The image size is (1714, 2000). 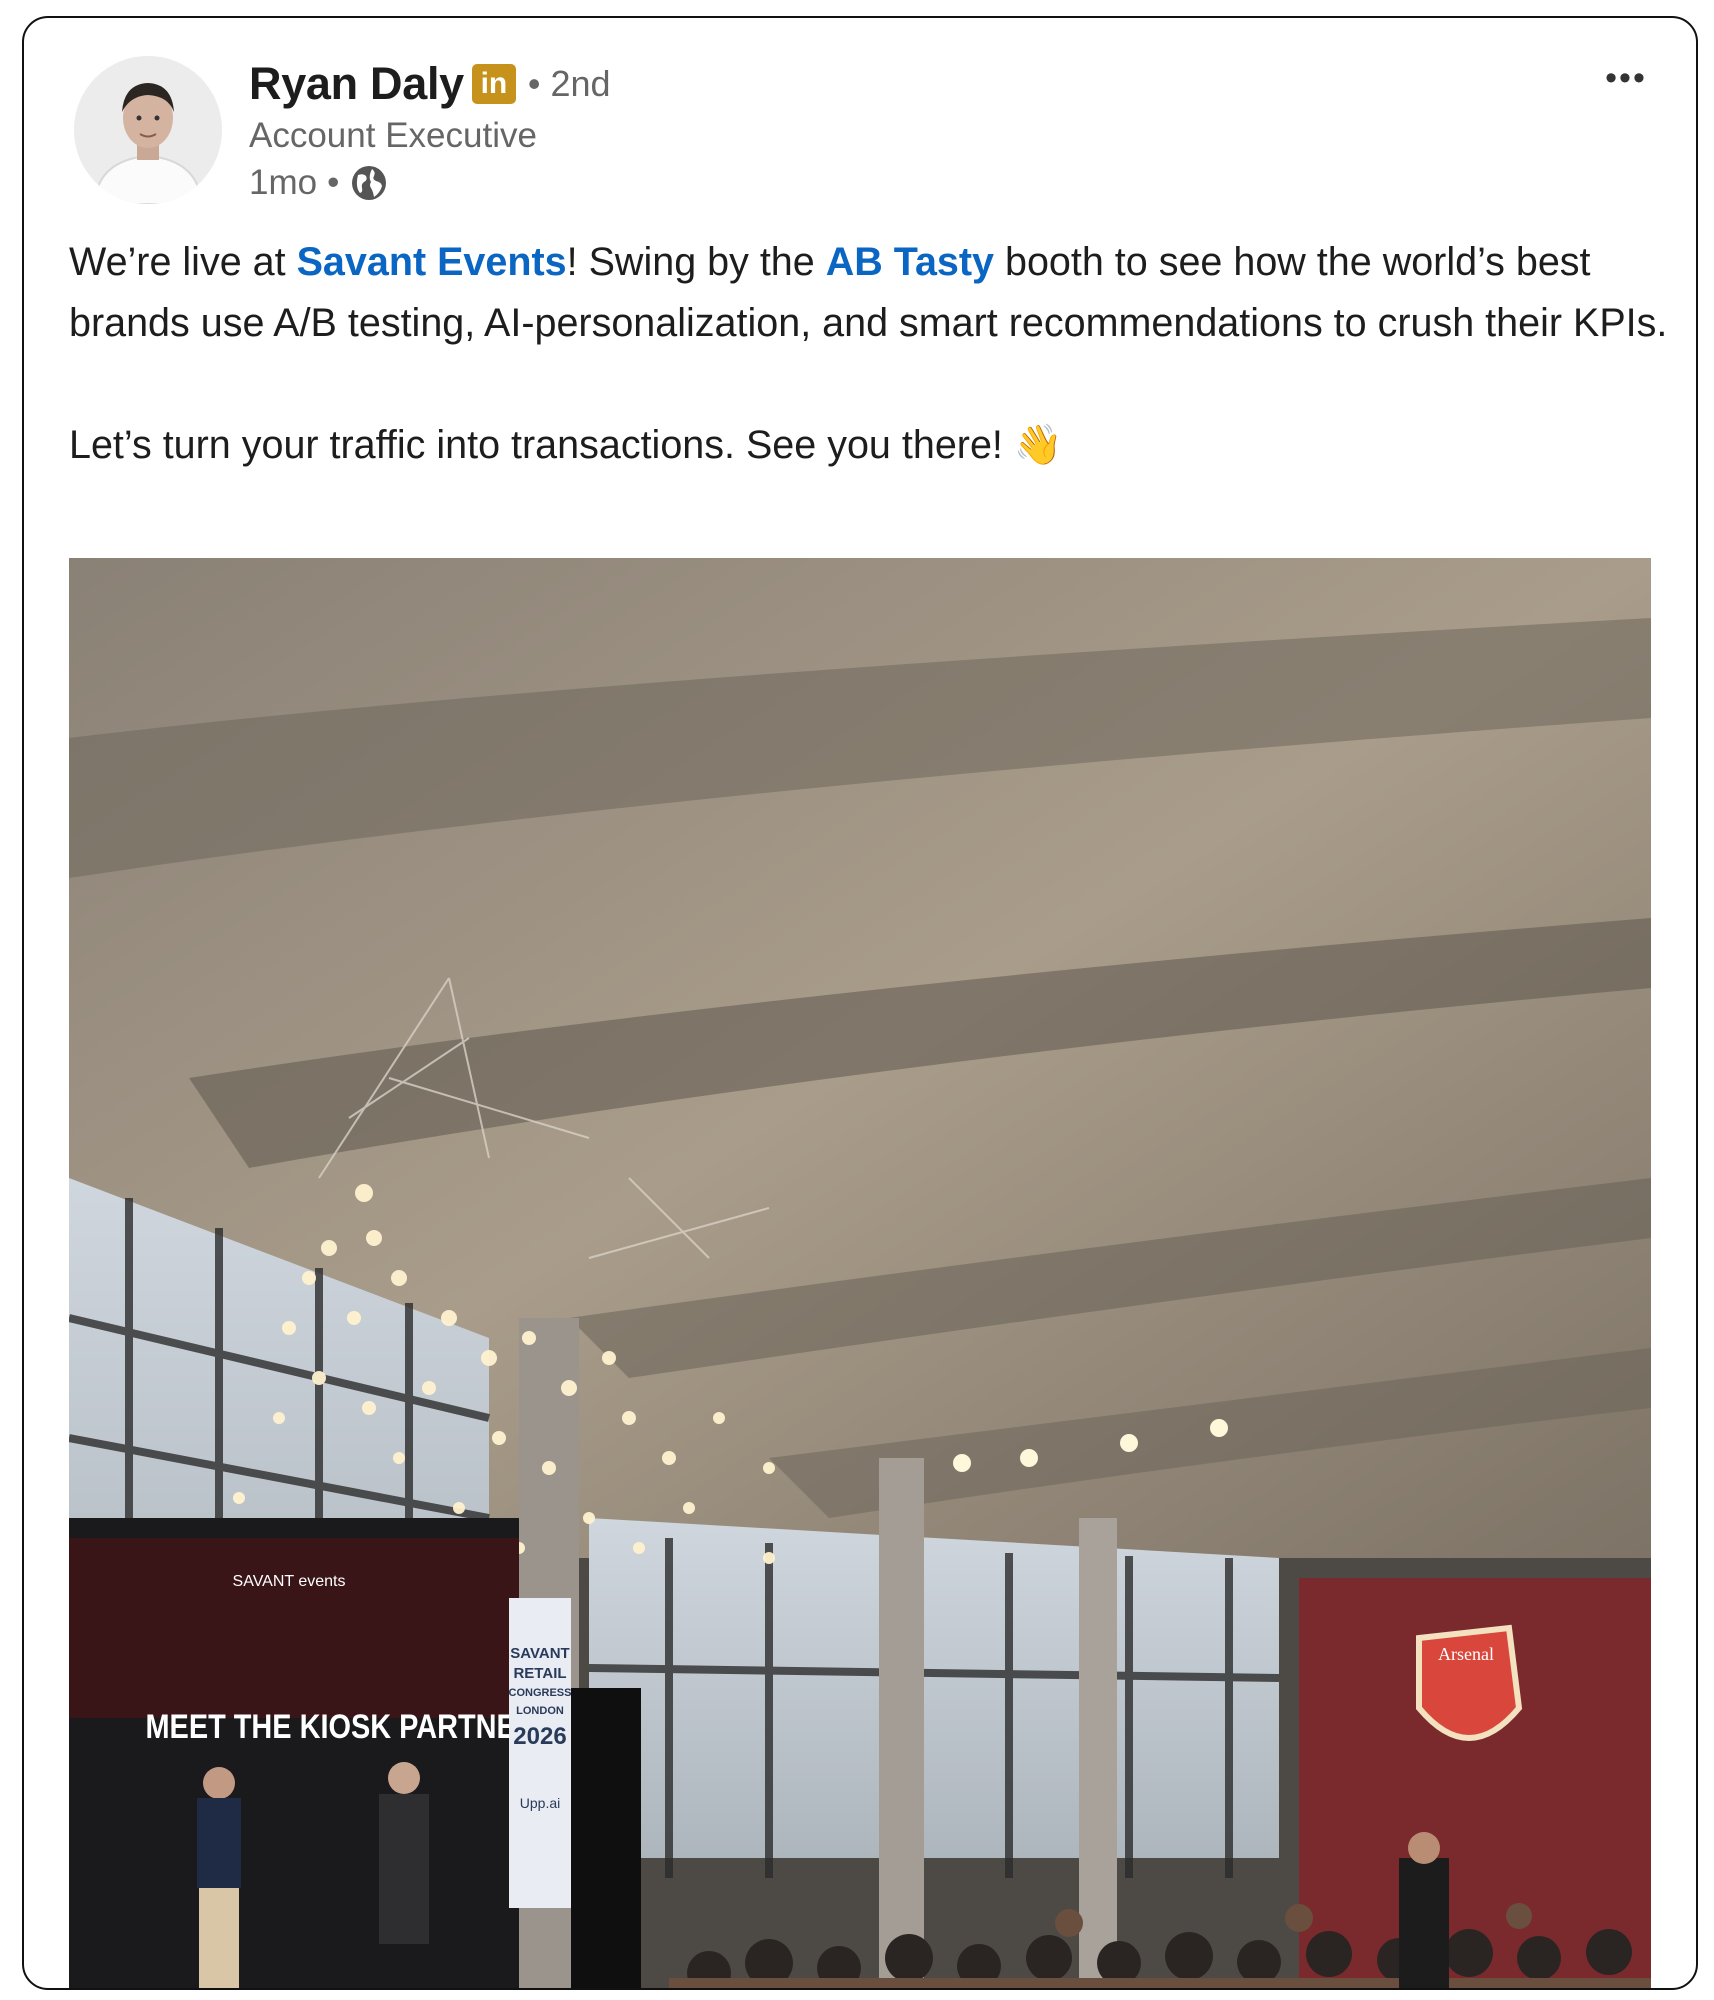 I want to click on svg-text: Arsenal, so click(x=1466, y=1654).